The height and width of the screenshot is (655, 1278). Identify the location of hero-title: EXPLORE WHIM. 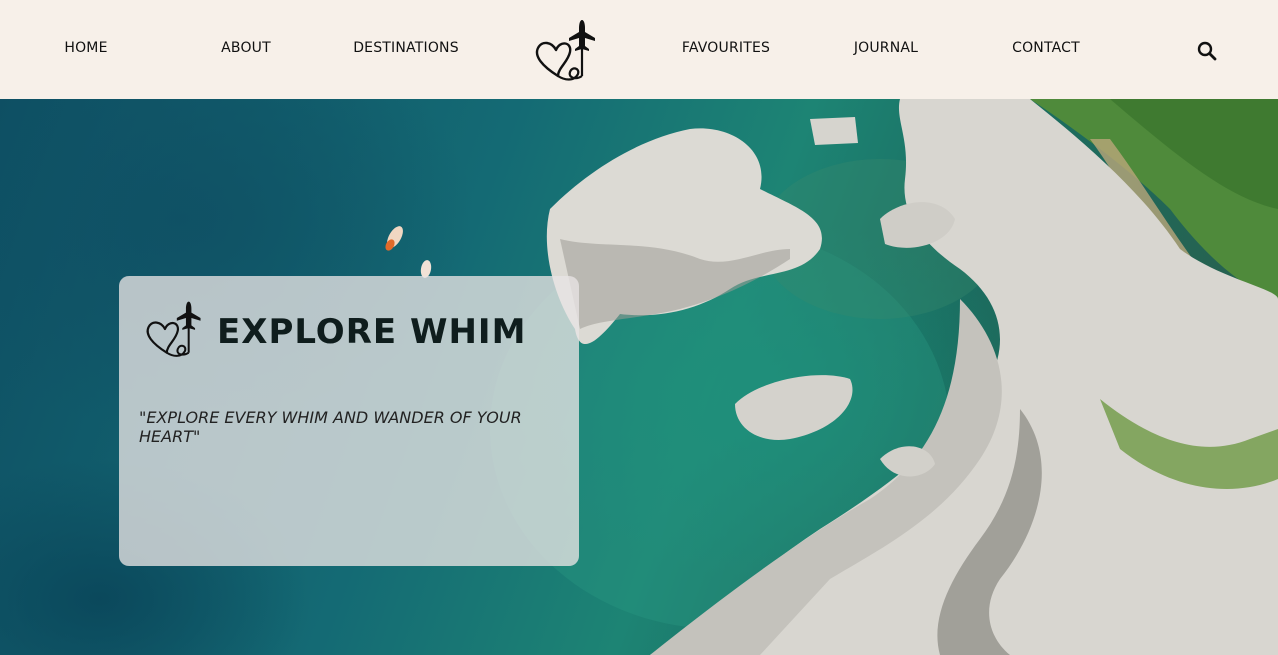
(372, 332).